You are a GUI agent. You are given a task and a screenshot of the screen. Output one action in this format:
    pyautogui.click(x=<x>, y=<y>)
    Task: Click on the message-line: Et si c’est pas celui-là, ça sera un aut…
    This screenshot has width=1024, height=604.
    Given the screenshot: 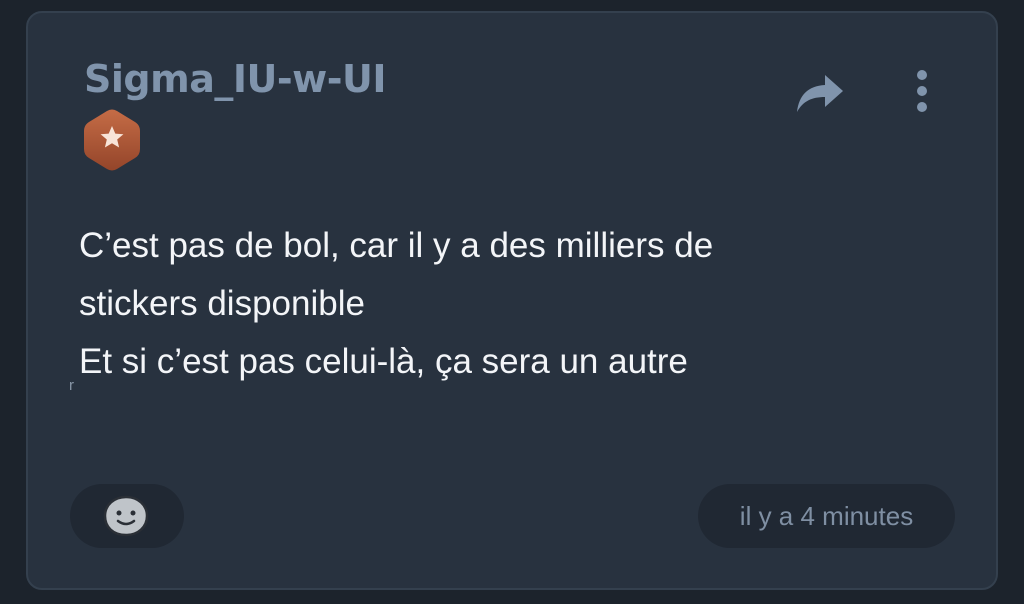 What is the action you would take?
    pyautogui.click(x=383, y=361)
    